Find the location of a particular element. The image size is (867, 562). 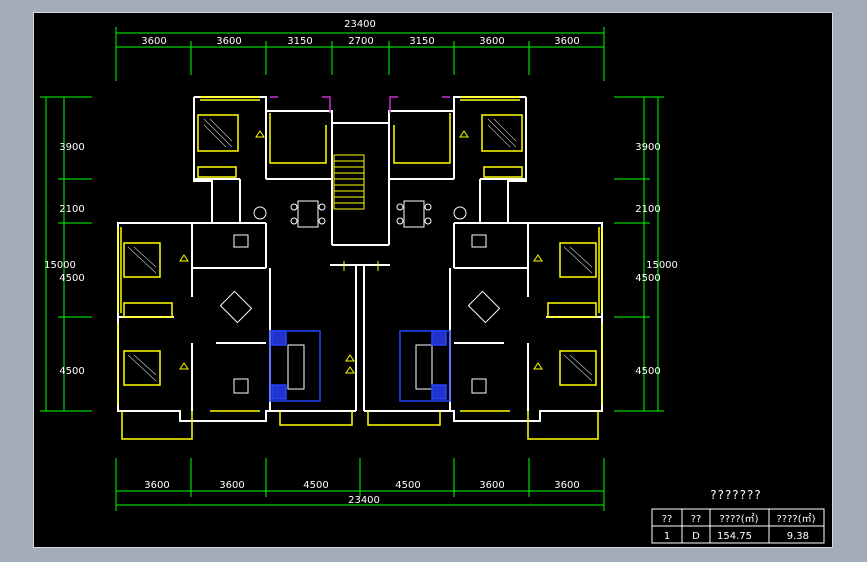

right-dimension-label: 3900 is located at coordinates (647, 147).